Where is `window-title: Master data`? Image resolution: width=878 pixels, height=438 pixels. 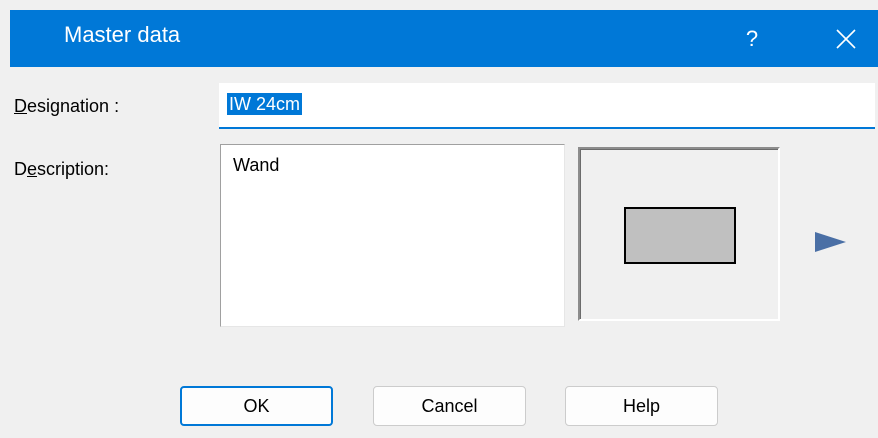
window-title: Master data is located at coordinates (122, 34).